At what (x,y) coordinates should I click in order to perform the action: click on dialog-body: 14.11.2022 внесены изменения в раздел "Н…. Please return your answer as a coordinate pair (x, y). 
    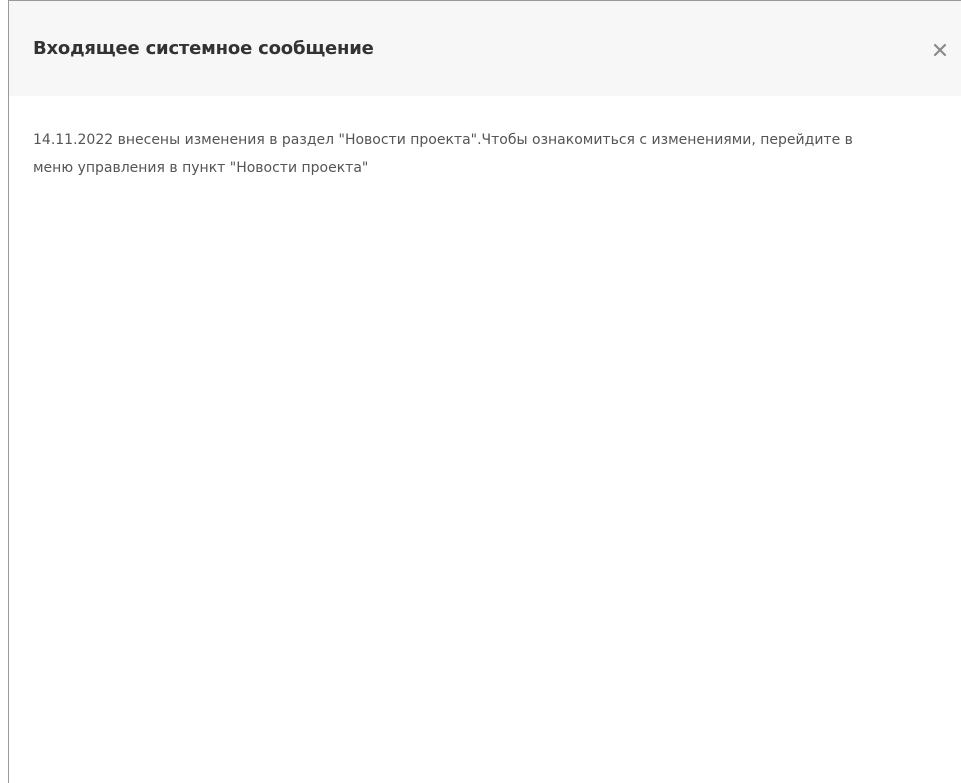
    Looking at the image, I should click on (485, 139).